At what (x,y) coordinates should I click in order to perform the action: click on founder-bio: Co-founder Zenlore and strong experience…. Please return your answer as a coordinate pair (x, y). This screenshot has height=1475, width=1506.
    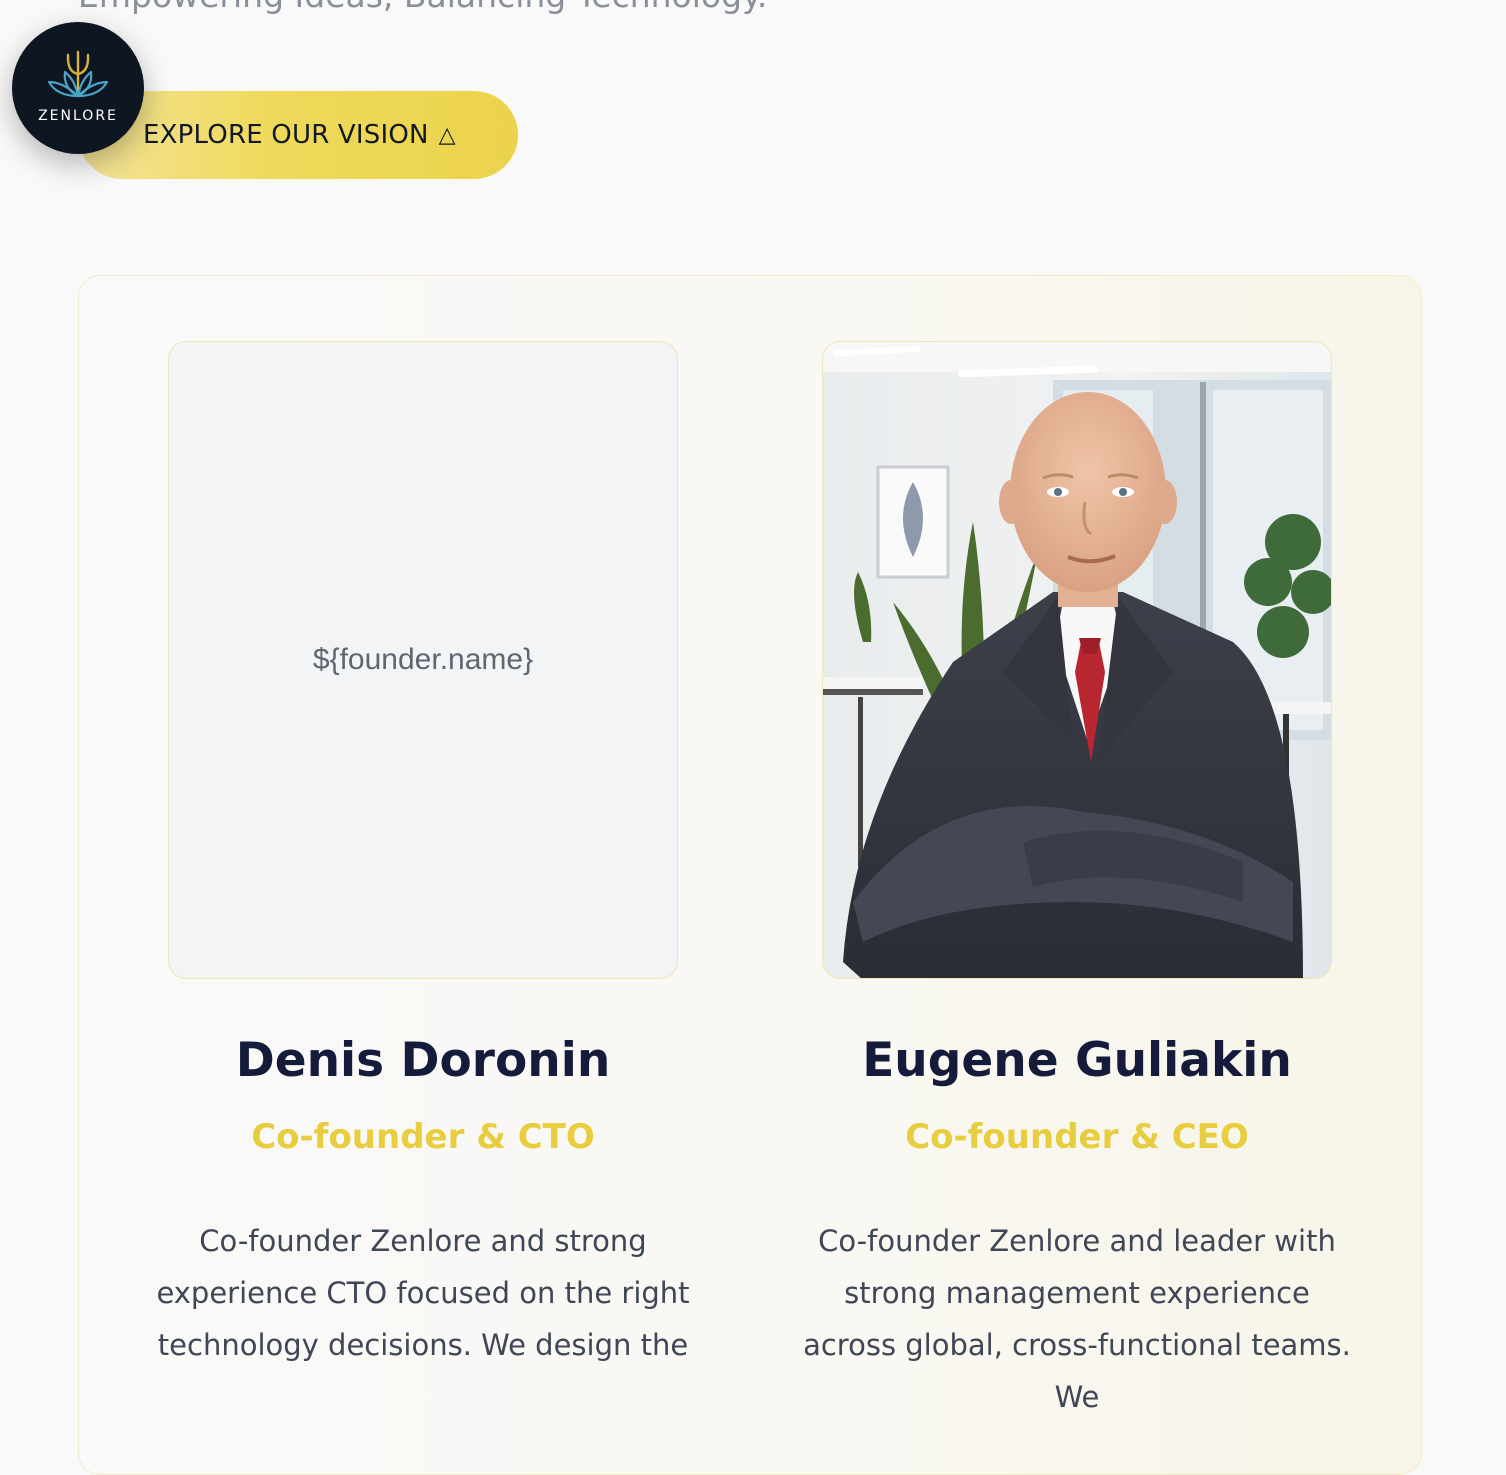
    Looking at the image, I should click on (423, 1293).